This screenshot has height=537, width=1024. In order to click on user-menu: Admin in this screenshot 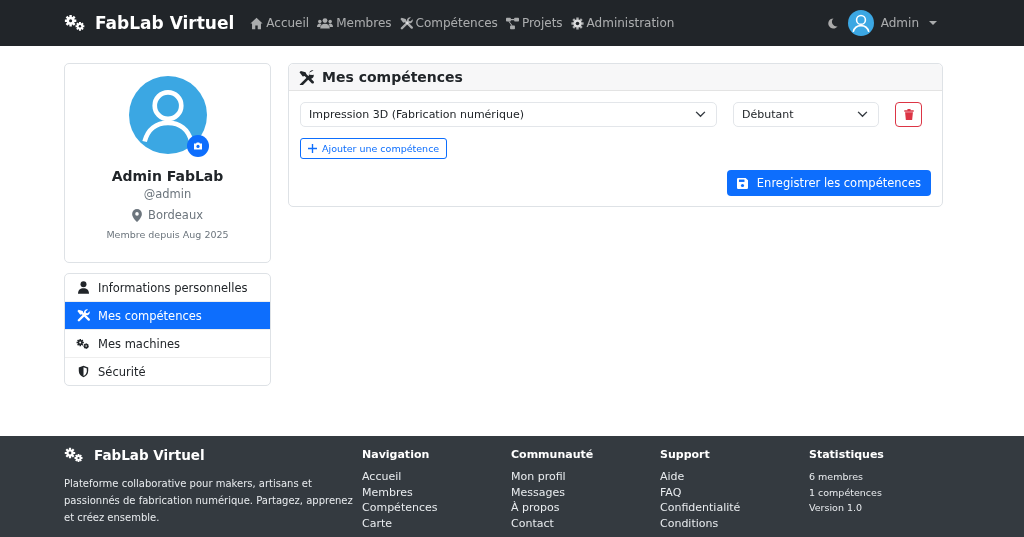, I will do `click(892, 23)`.